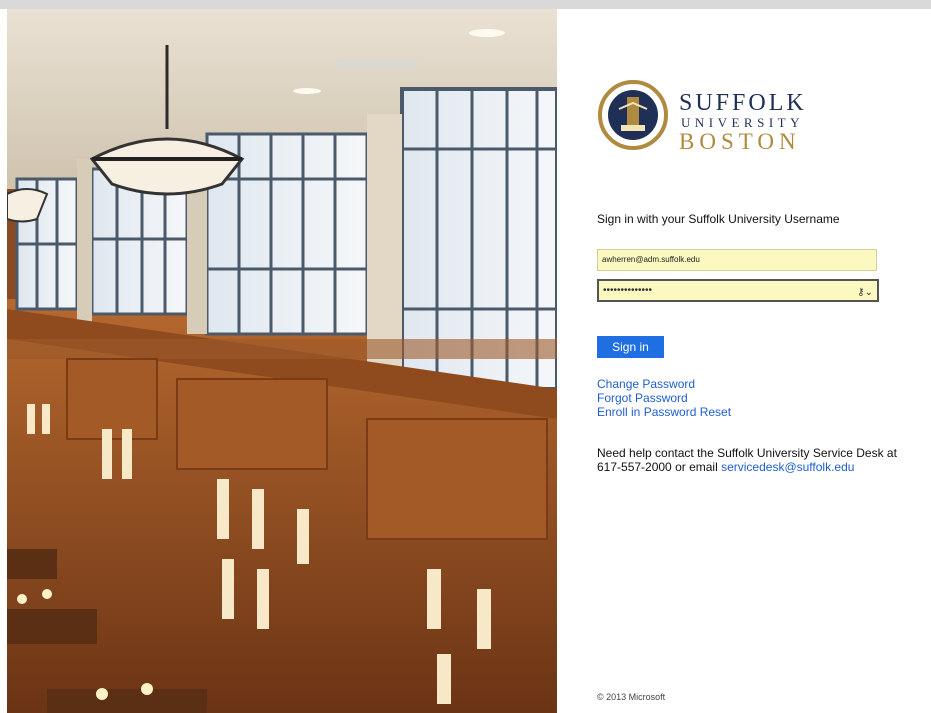 This screenshot has height=713, width=931. Describe the element at coordinates (630, 347) in the screenshot. I see `sign-in-button: Sign in` at that location.